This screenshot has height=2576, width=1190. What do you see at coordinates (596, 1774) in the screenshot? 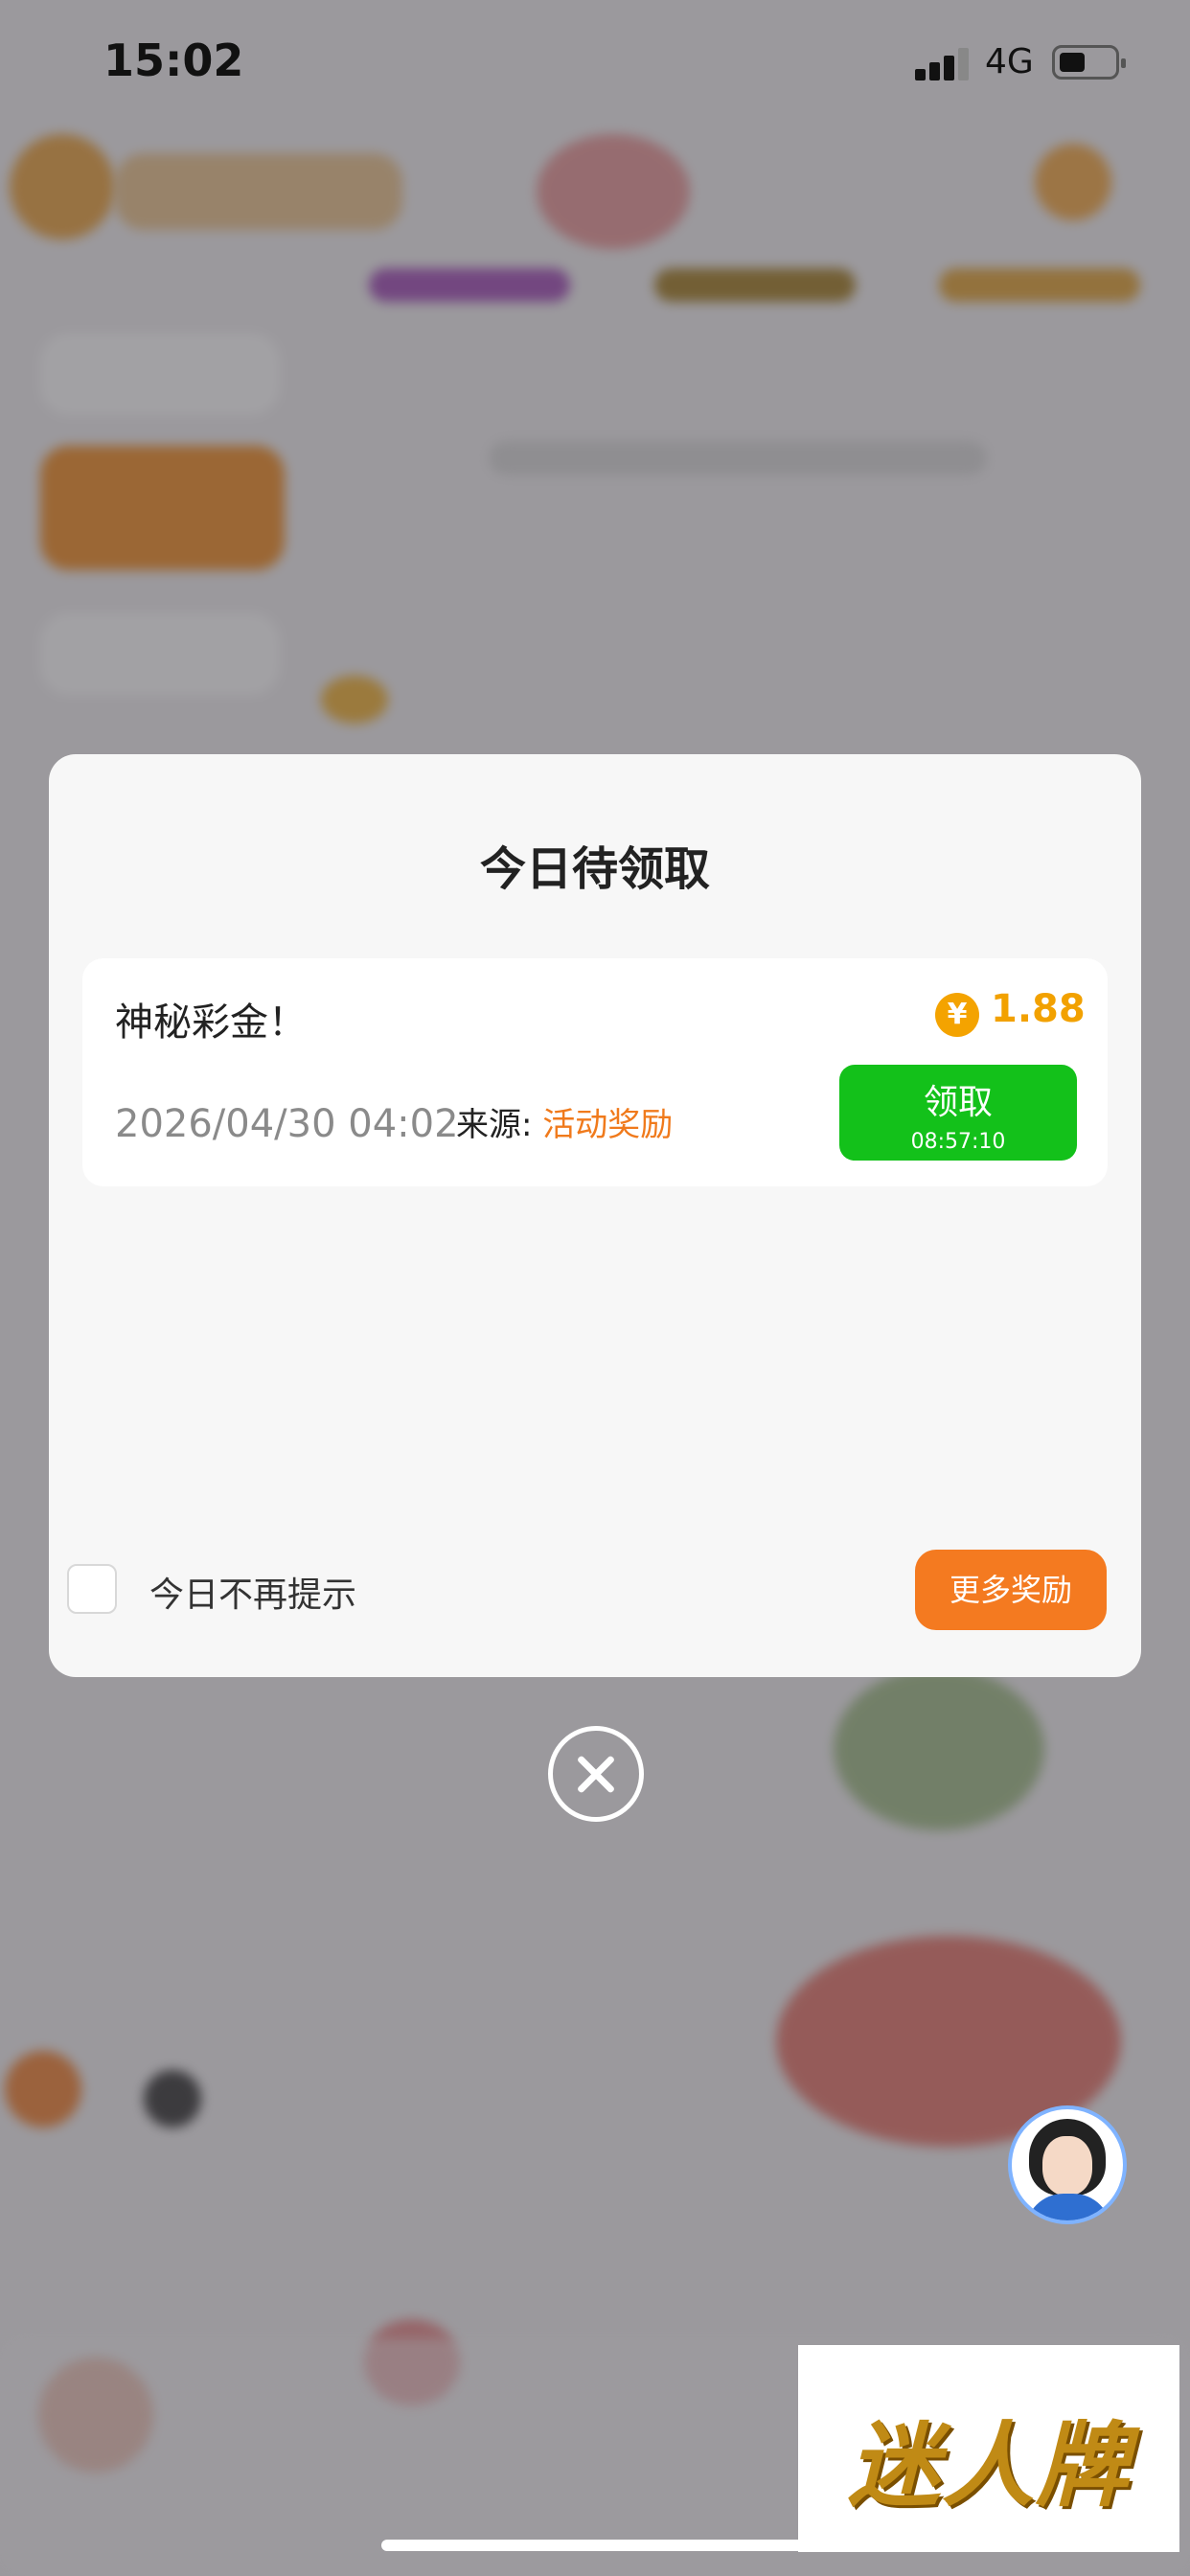
I see `close-icon` at bounding box center [596, 1774].